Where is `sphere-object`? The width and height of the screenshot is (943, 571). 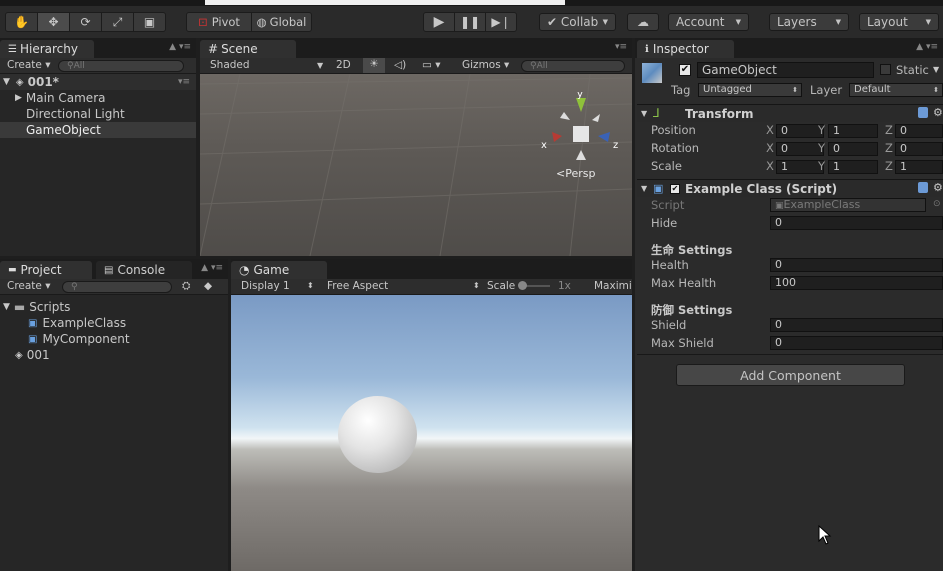
sphere-object is located at coordinates (377, 434).